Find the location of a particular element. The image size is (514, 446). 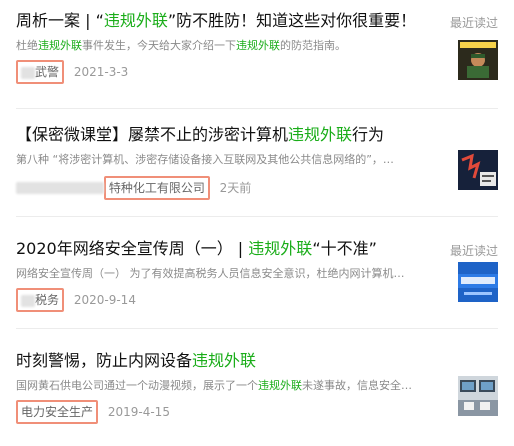

article-title: 2020年网络安全宣传周（一） | 违规外联“十不准” is located at coordinates (226, 249).